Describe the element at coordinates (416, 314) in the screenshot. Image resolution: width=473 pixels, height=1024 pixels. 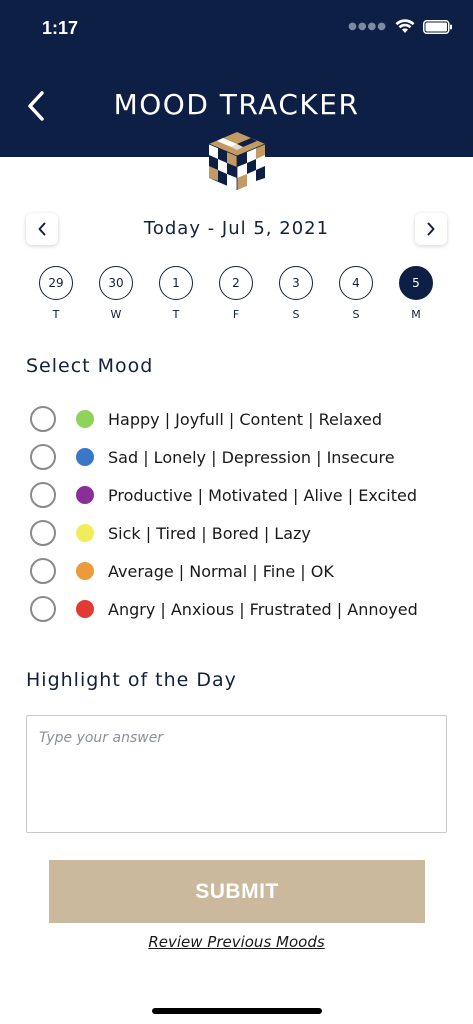
I see `day-letter: M` at that location.